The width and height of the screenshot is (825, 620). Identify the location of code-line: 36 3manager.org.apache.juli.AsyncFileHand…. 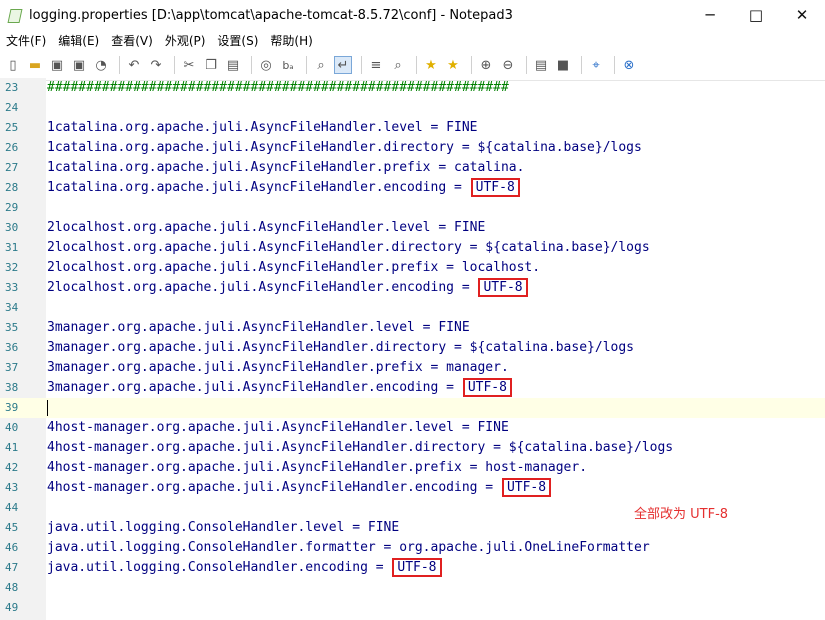
(412, 348).